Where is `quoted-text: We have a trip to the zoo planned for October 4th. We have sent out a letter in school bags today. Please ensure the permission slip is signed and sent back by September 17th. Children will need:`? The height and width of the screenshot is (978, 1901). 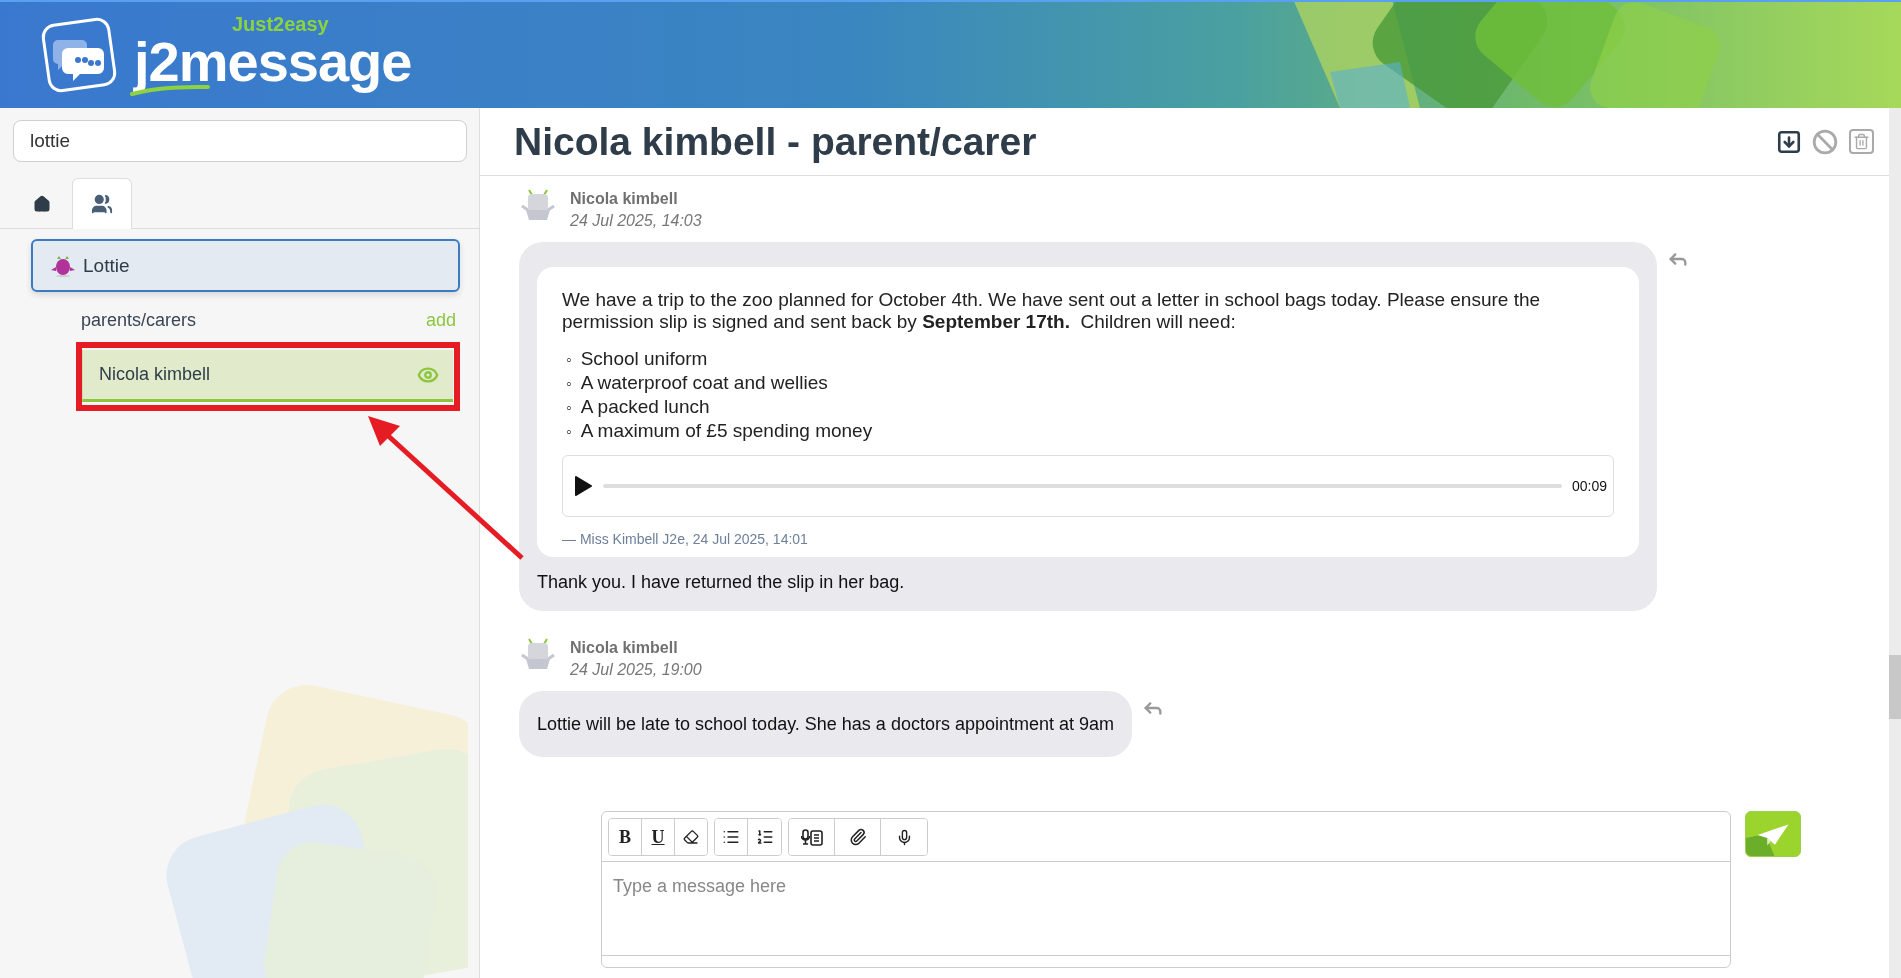
quoted-text: We have a trip to the zoo planned for October 4th. We have sent out a letter in school bags today. Please ensure the permission slip is signed and sent back by September 17th. Children will need: is located at coordinates (1052, 311).